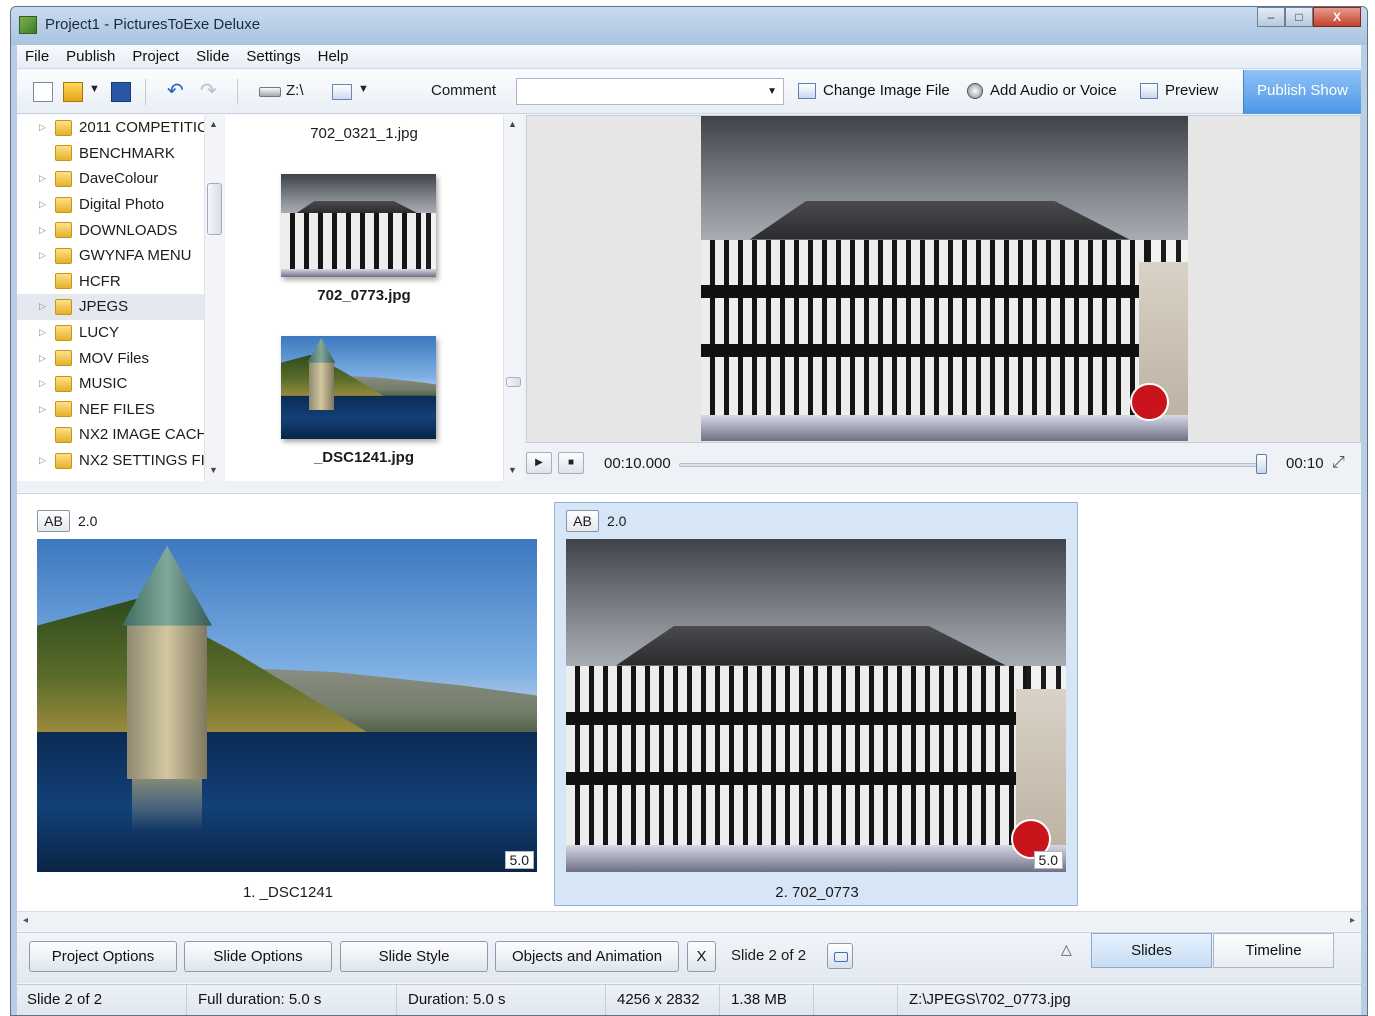 The image size is (1375, 1016). Describe the element at coordinates (1337, 17) in the screenshot. I see `close-button: X` at that location.